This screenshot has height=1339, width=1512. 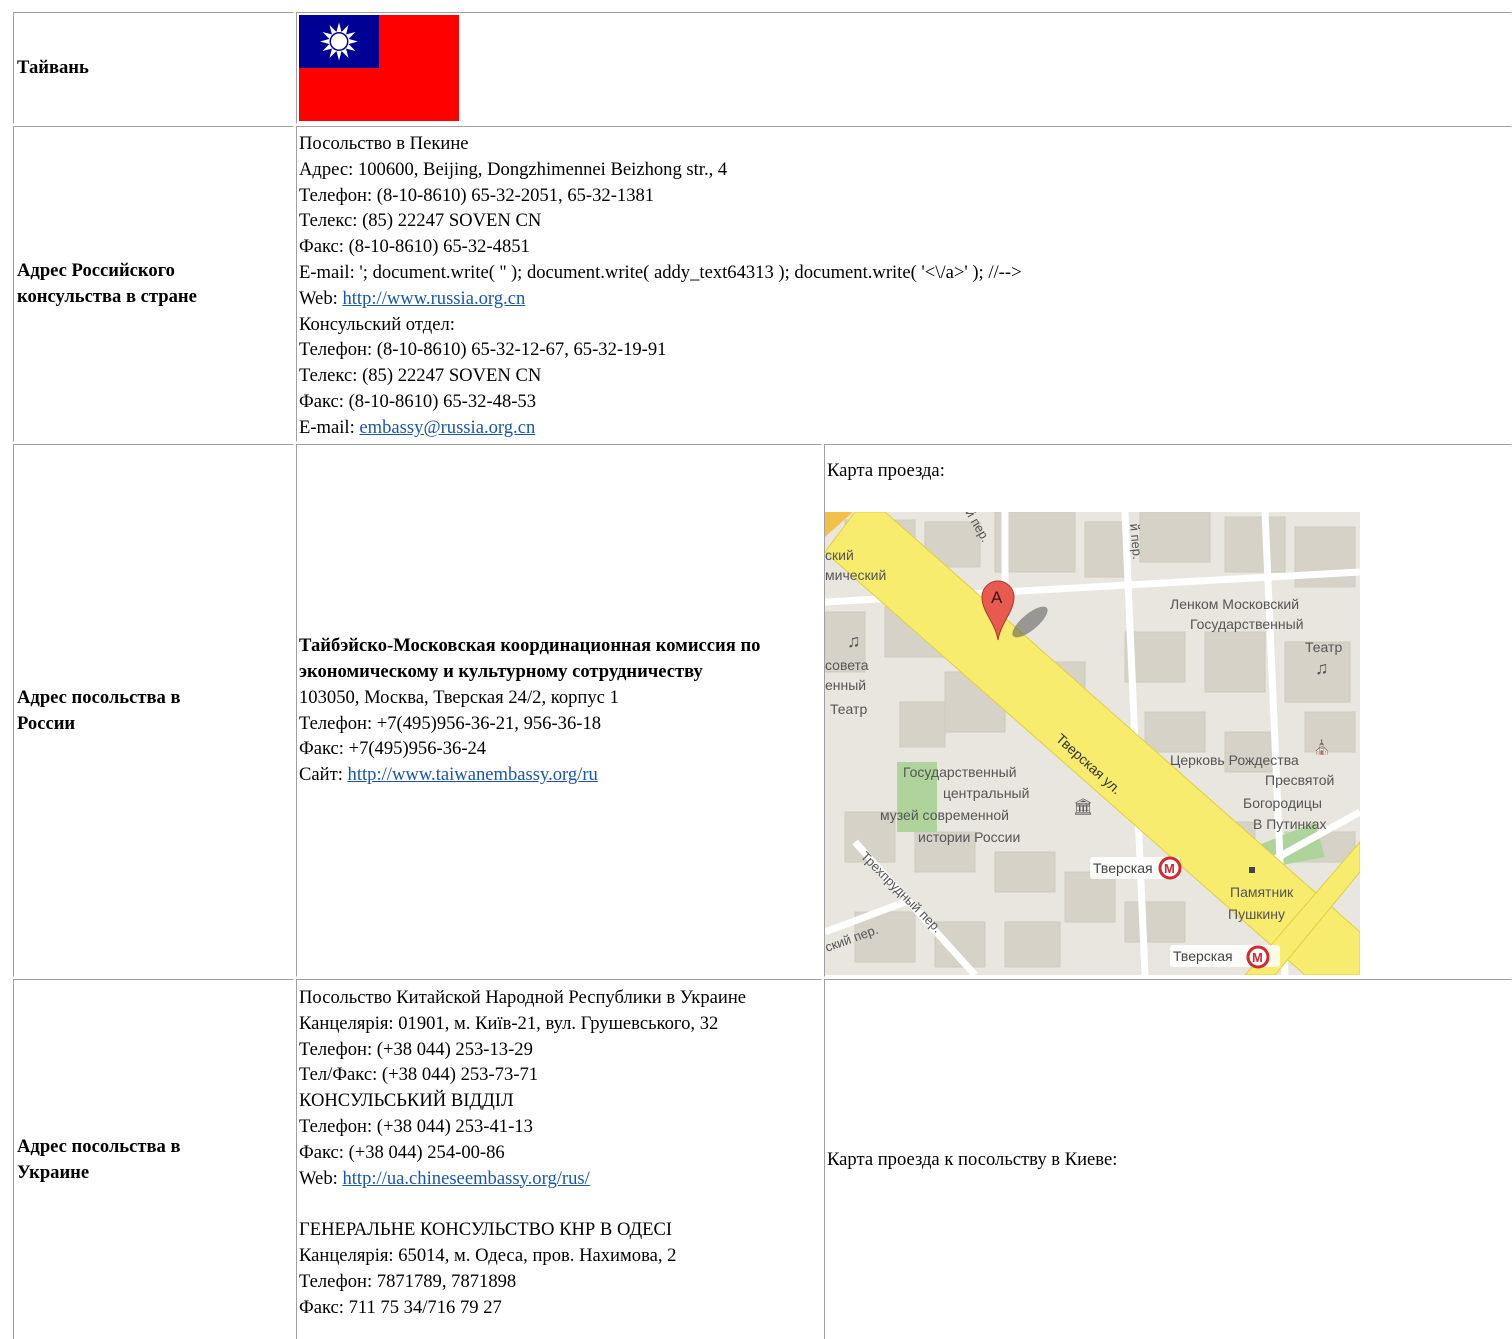 I want to click on country-label: Тайвань, so click(x=53, y=67).